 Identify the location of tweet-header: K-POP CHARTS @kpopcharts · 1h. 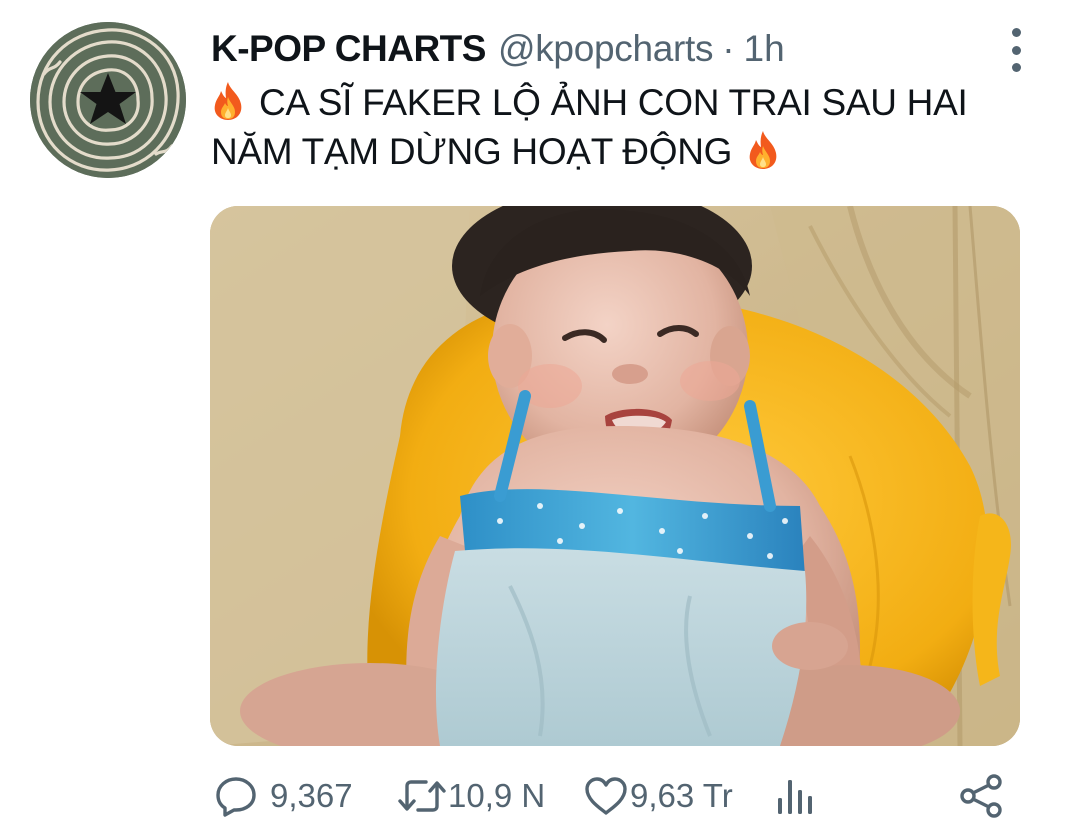
(498, 49).